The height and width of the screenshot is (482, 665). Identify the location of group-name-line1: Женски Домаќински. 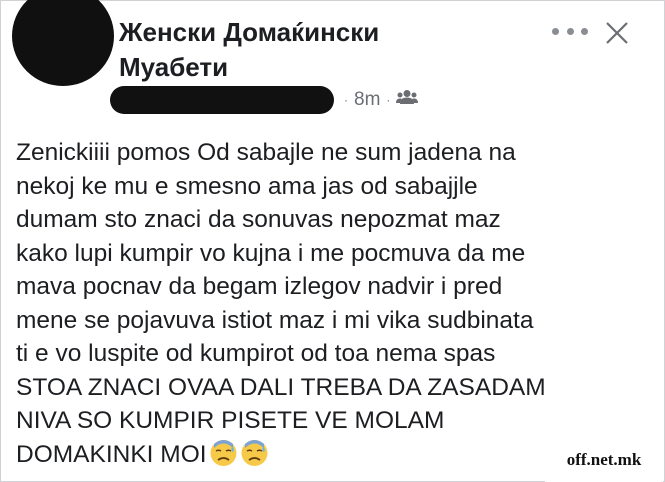
(249, 32).